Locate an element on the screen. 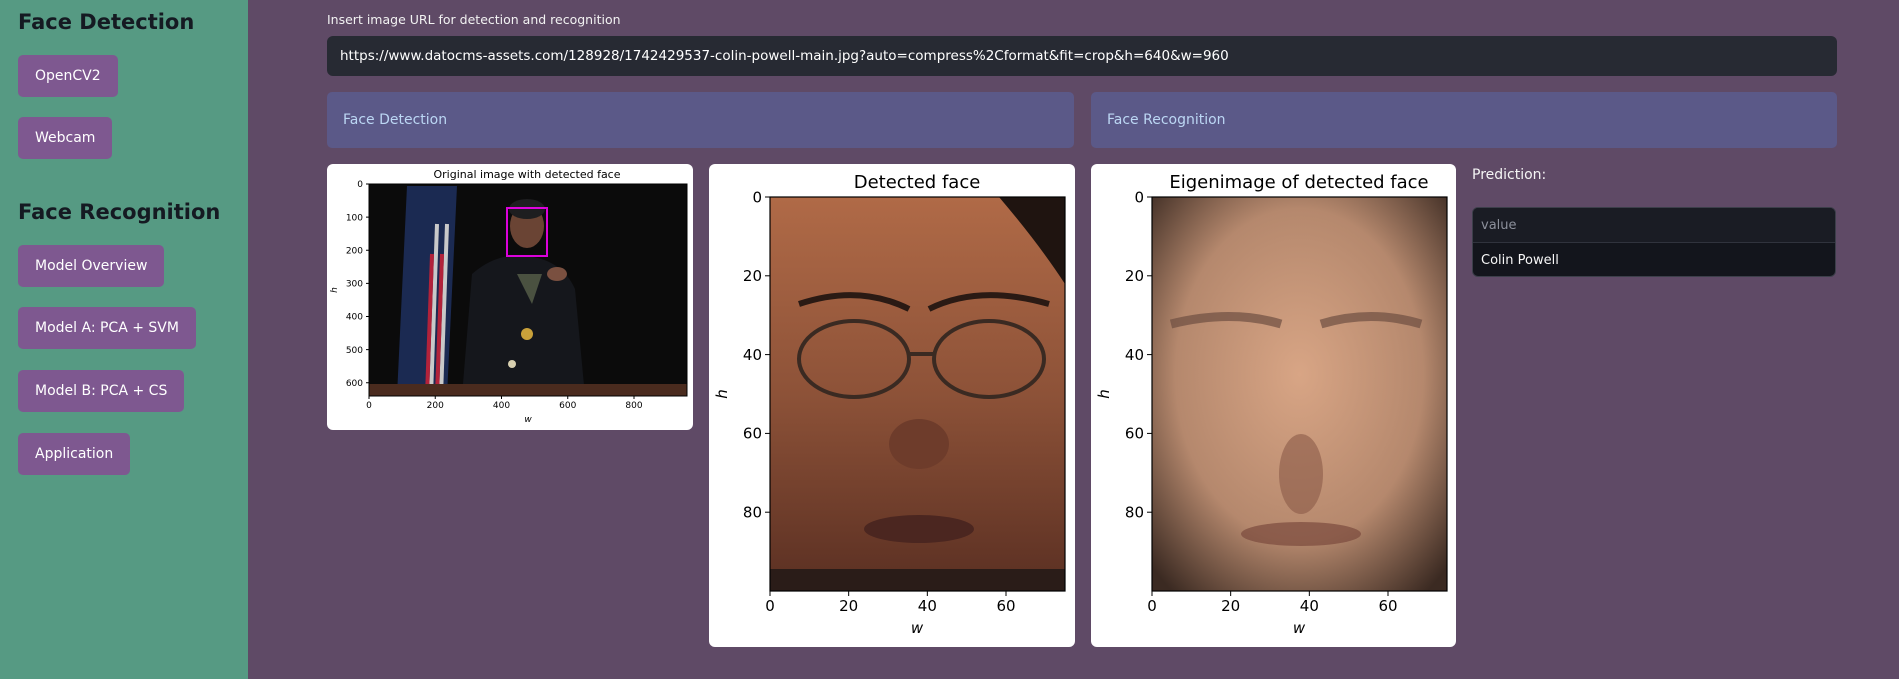 This screenshot has width=1899, height=679. medal-icon is located at coordinates (527, 334).